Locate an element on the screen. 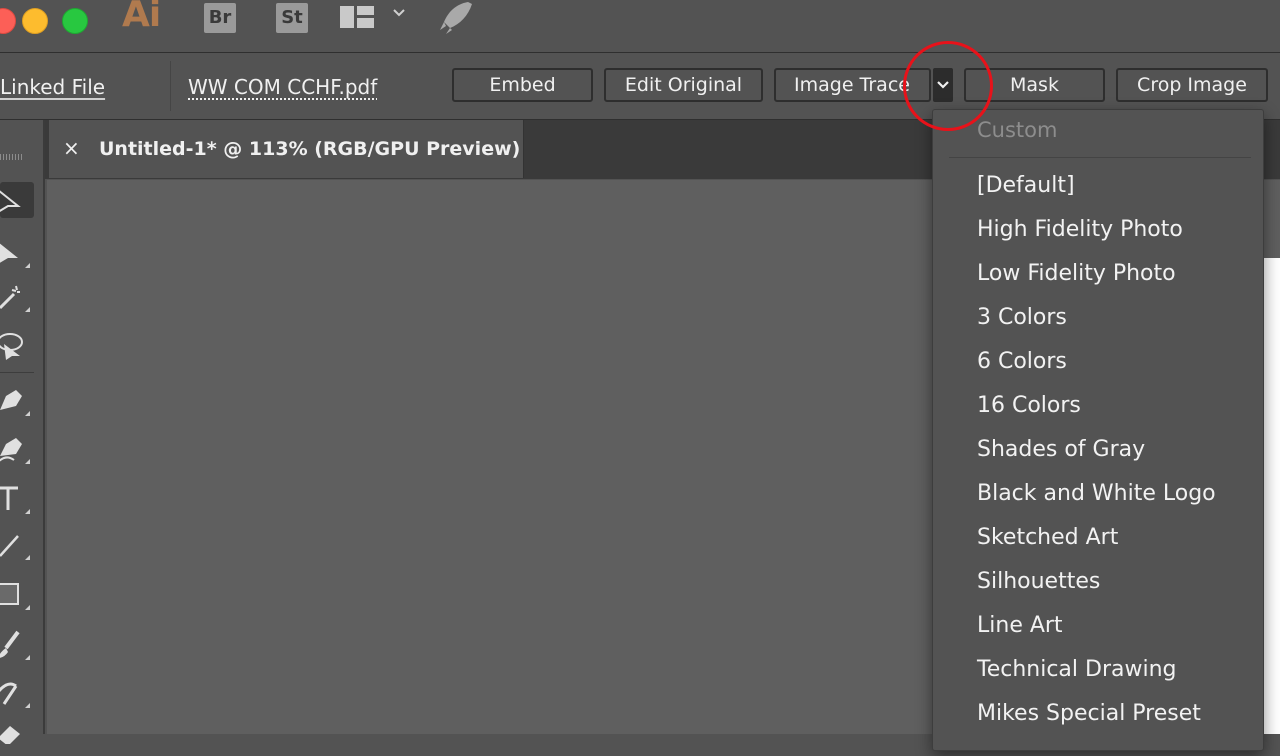 This screenshot has width=1280, height=756. direct-selection-tool is located at coordinates (17, 252).